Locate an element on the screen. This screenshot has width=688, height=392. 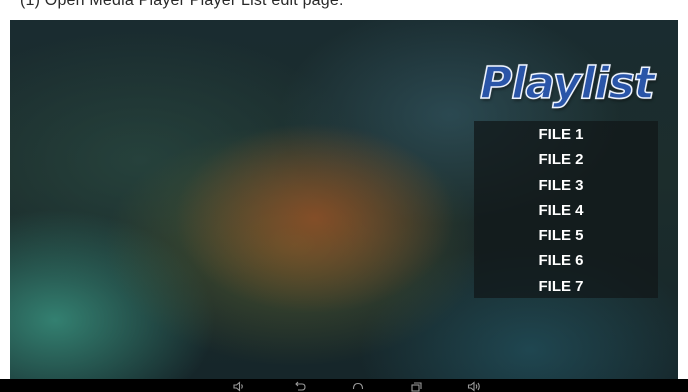
playlist-item-file-4: FILE 4 is located at coordinates (566, 210).